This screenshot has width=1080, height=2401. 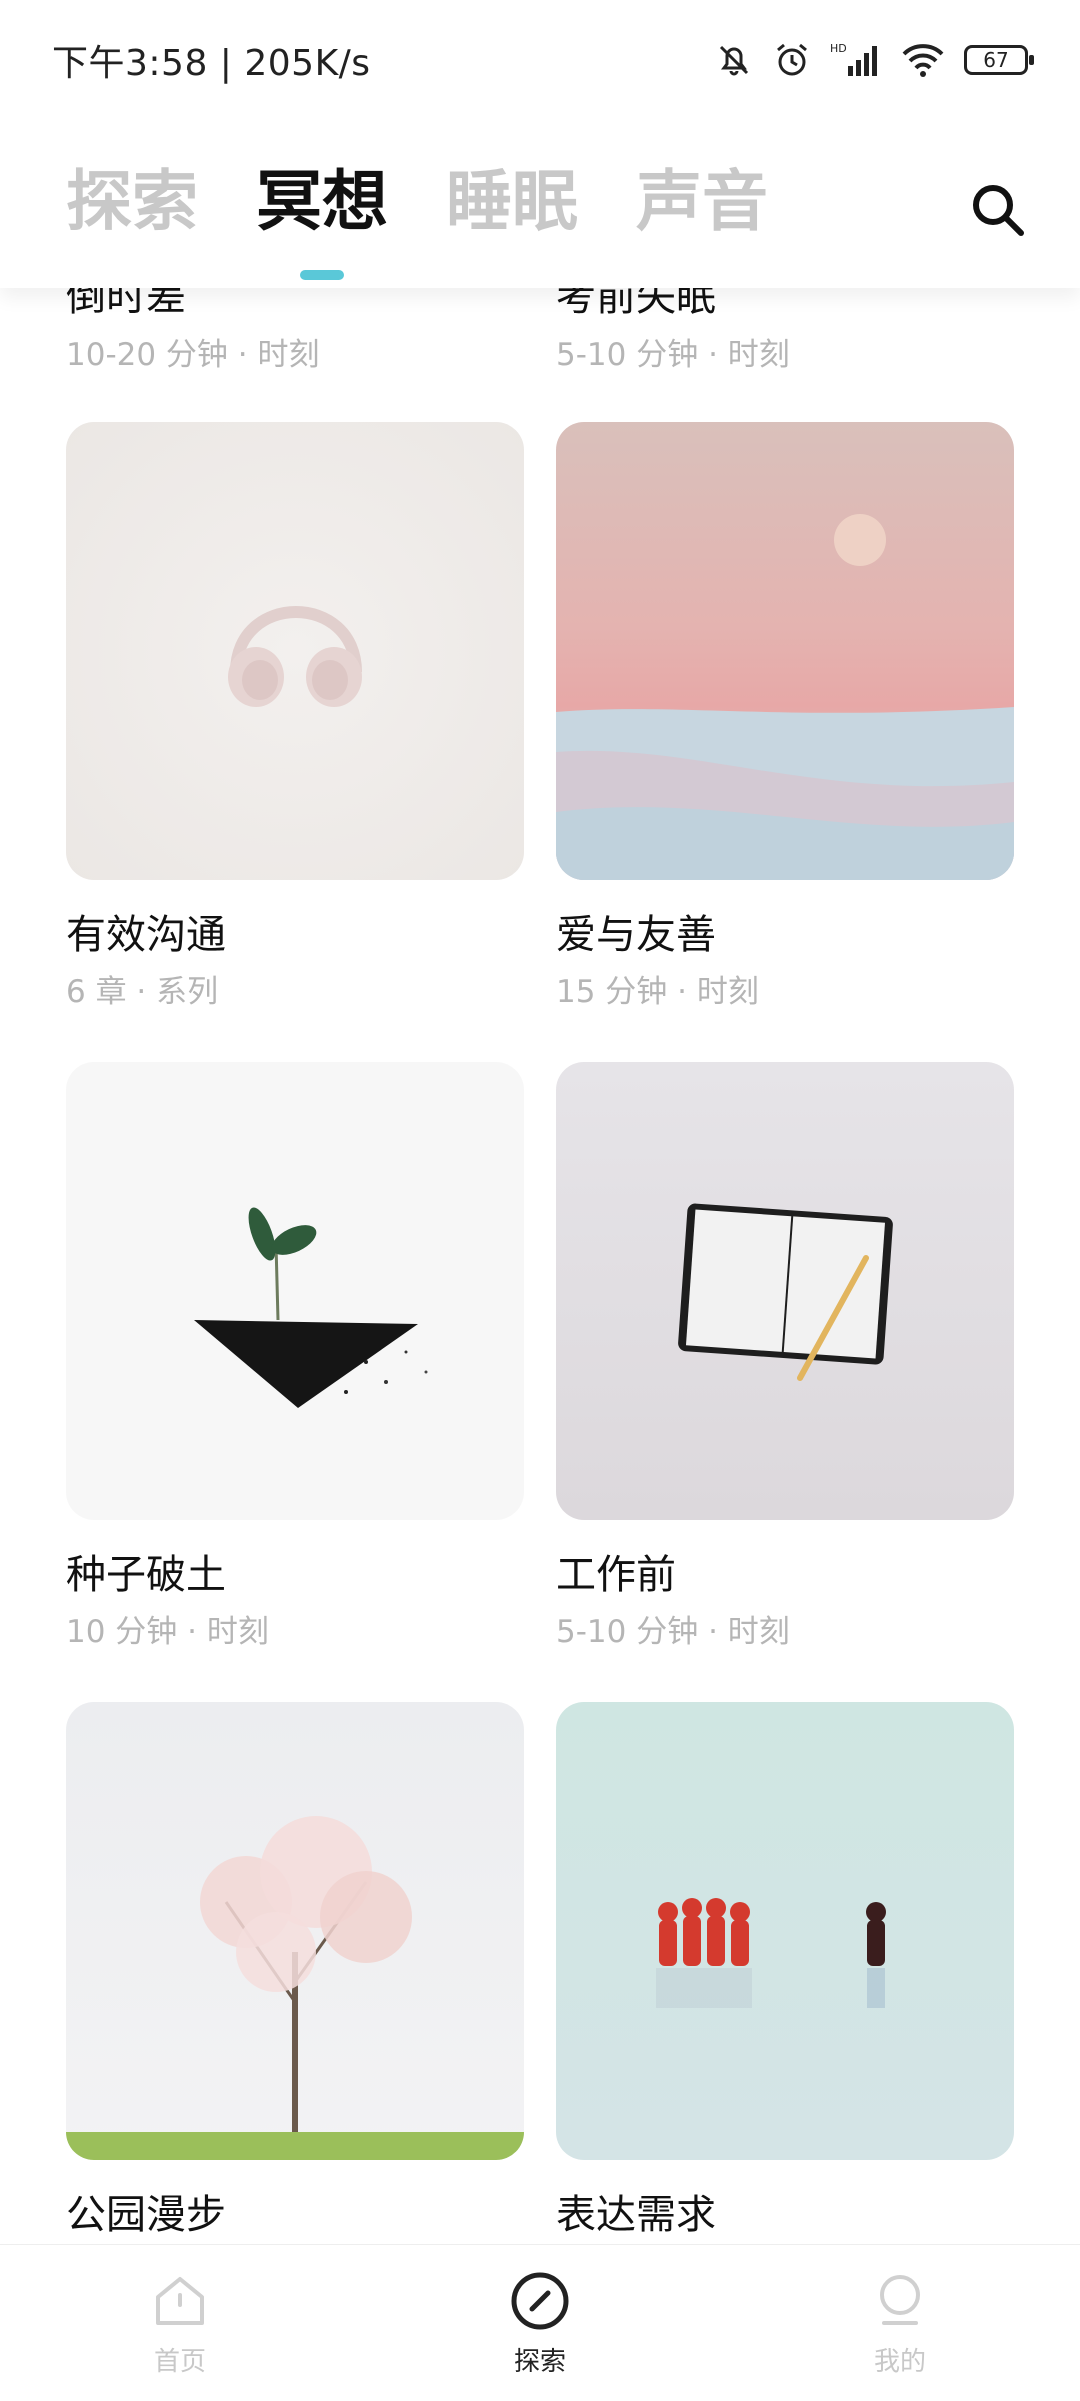 What do you see at coordinates (146, 2215) in the screenshot?
I see `card-title: 公园漫步` at bounding box center [146, 2215].